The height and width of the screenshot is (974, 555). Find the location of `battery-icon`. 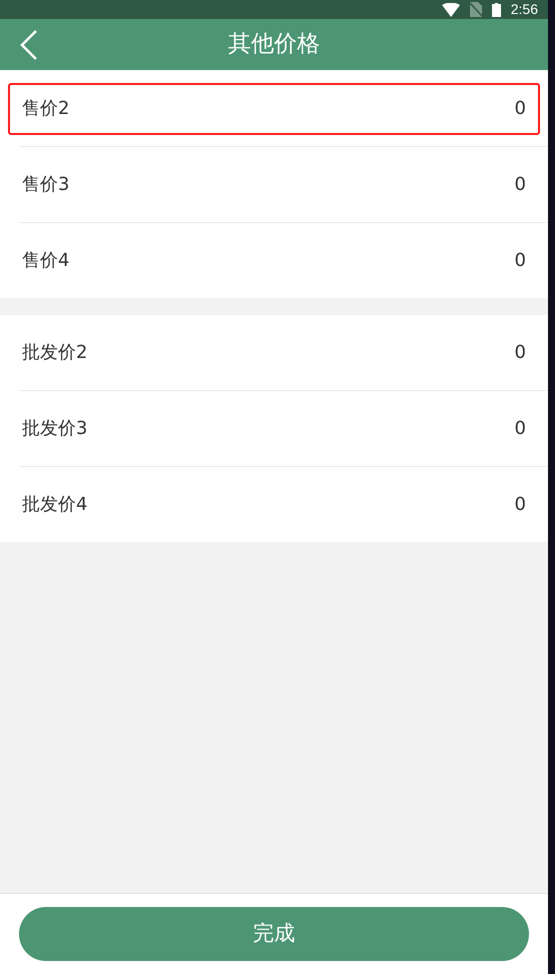

battery-icon is located at coordinates (496, 9).